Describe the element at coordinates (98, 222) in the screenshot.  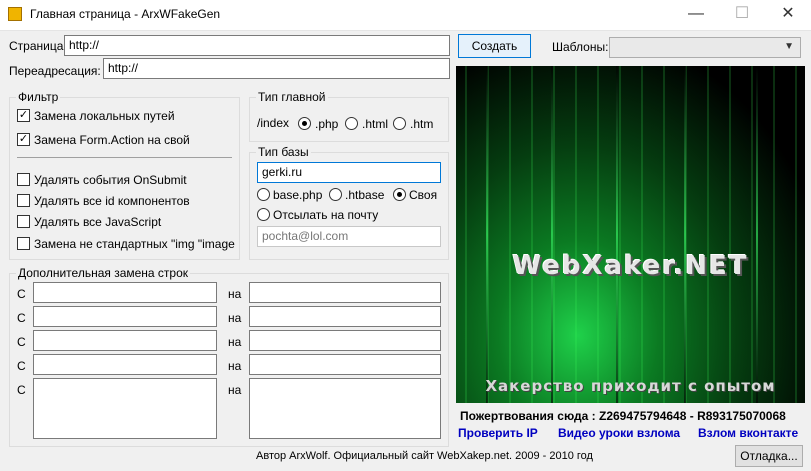
I see `checkbox-remove-js-label: Удалять все JavaScript` at that location.